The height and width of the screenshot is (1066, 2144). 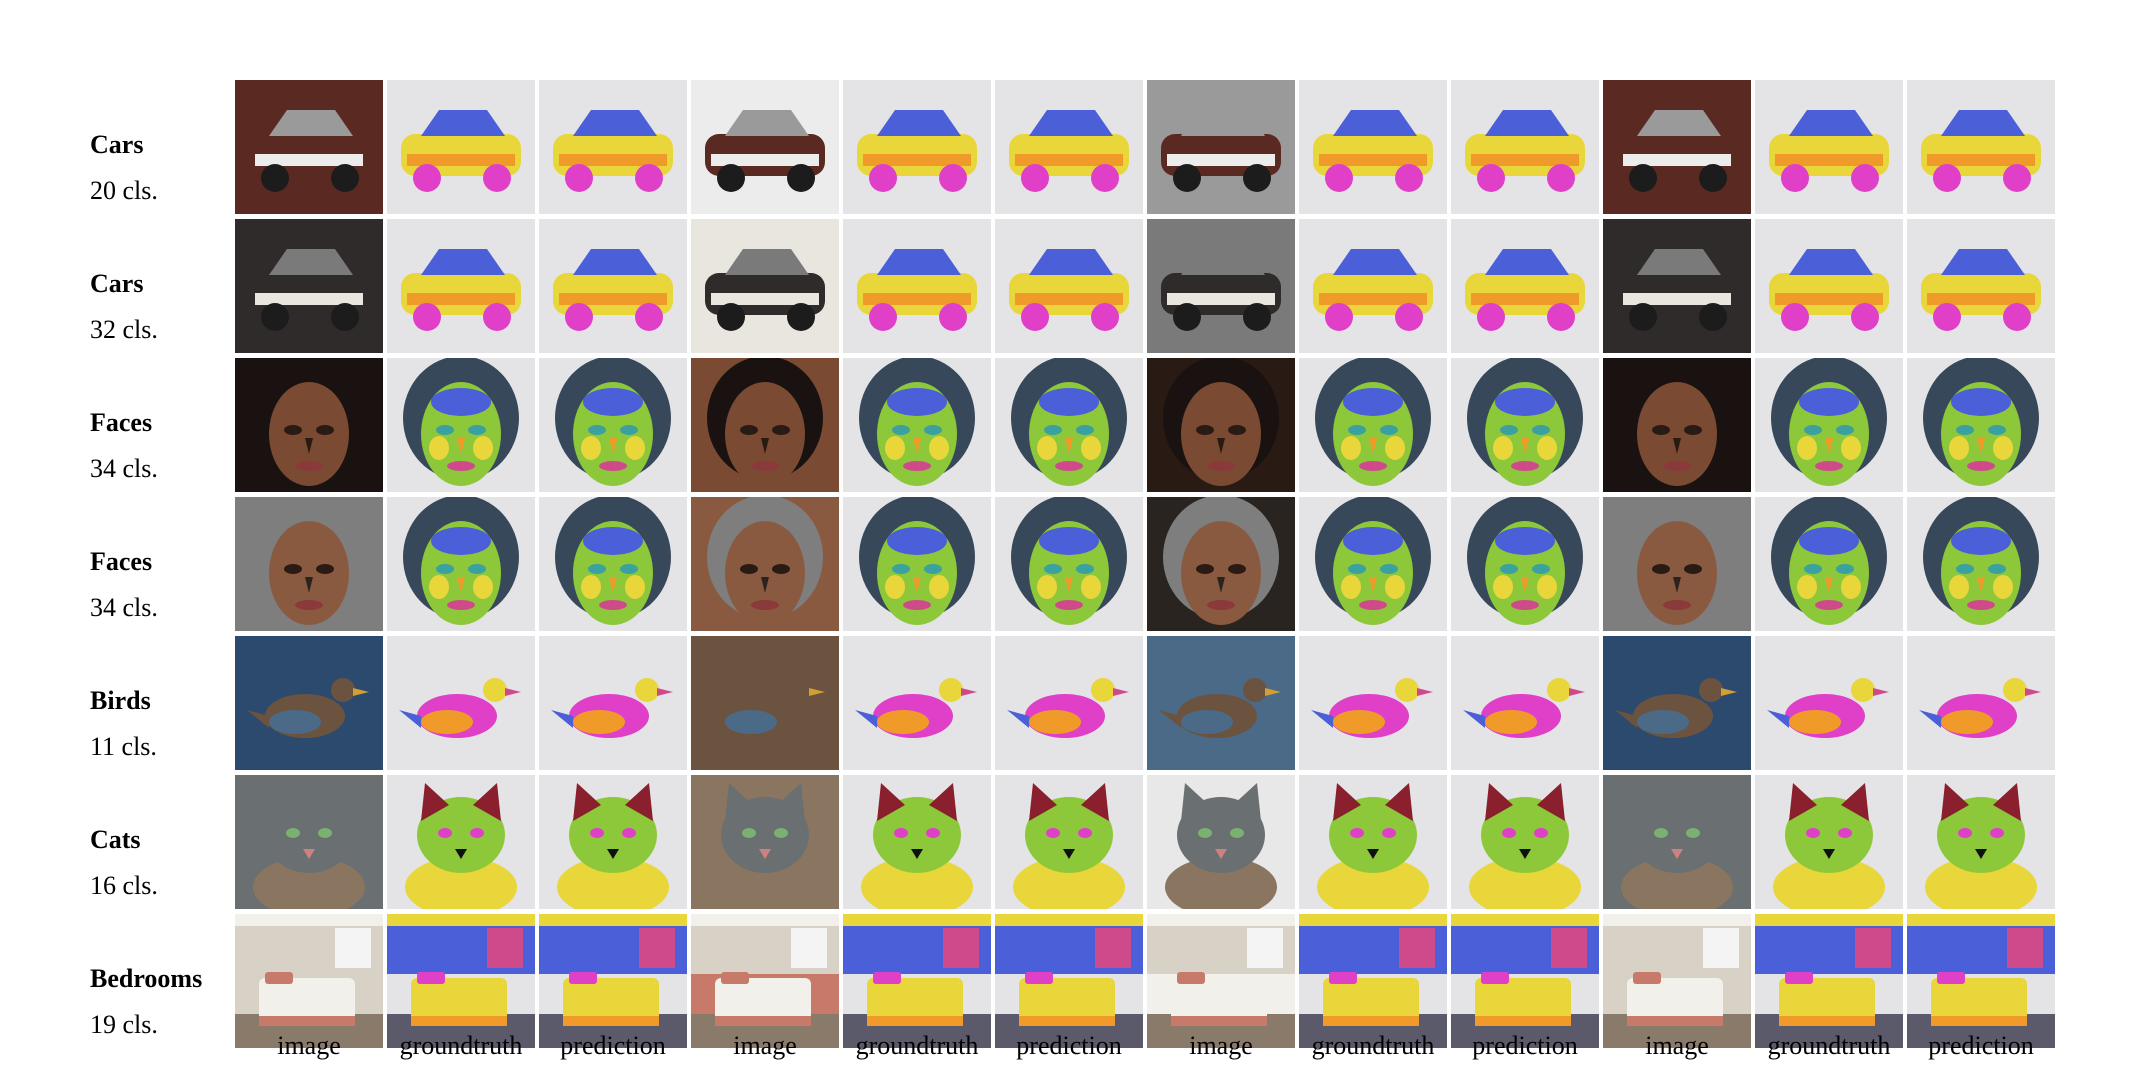 What do you see at coordinates (117, 144) in the screenshot?
I see `dataset-name: Cars` at bounding box center [117, 144].